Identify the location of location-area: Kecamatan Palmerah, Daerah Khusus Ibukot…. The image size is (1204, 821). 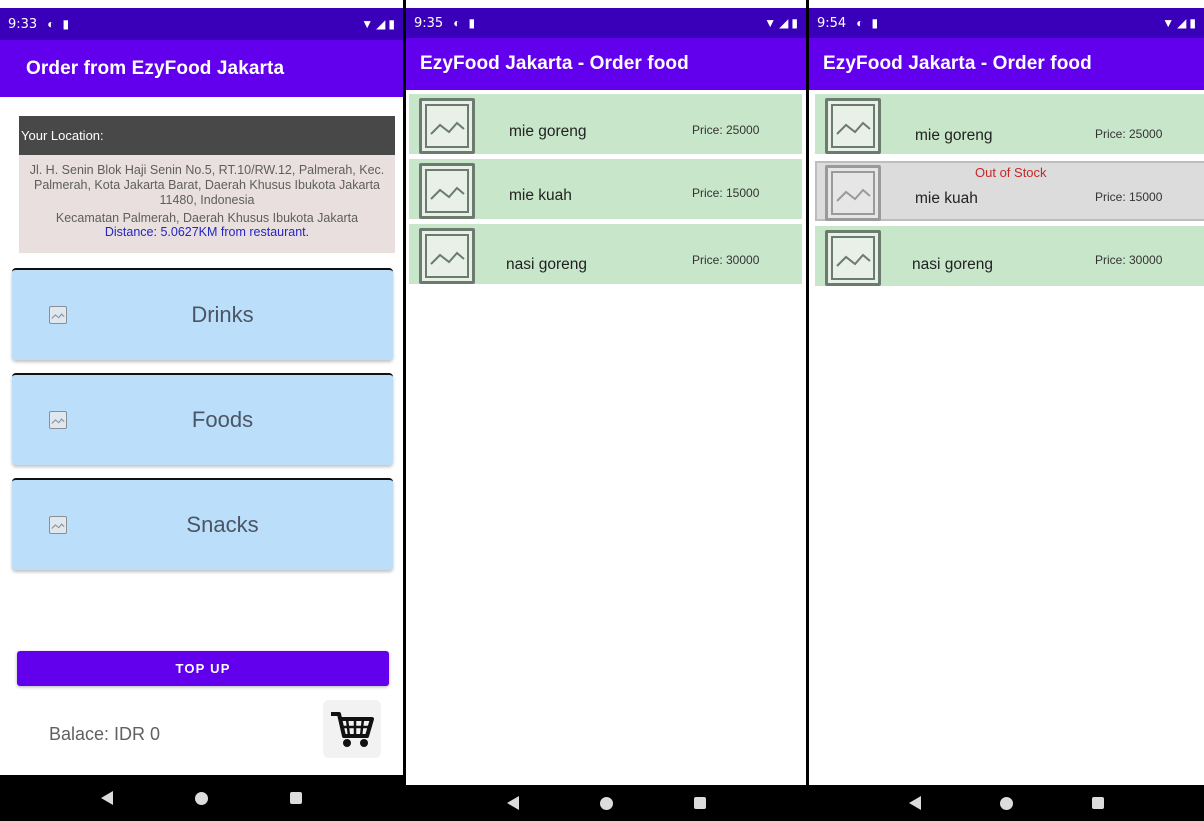
(207, 218).